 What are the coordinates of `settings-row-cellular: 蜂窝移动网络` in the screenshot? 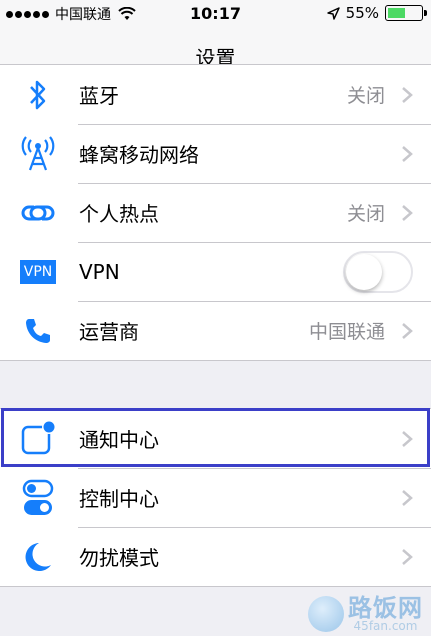 It's located at (215, 153).